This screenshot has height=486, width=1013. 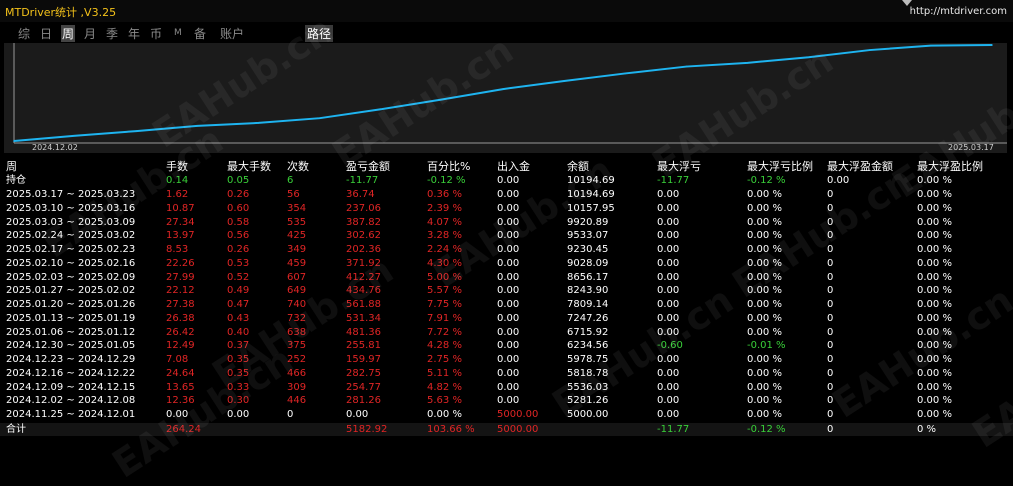 What do you see at coordinates (156, 33) in the screenshot?
I see `tab-6: 币` at bounding box center [156, 33].